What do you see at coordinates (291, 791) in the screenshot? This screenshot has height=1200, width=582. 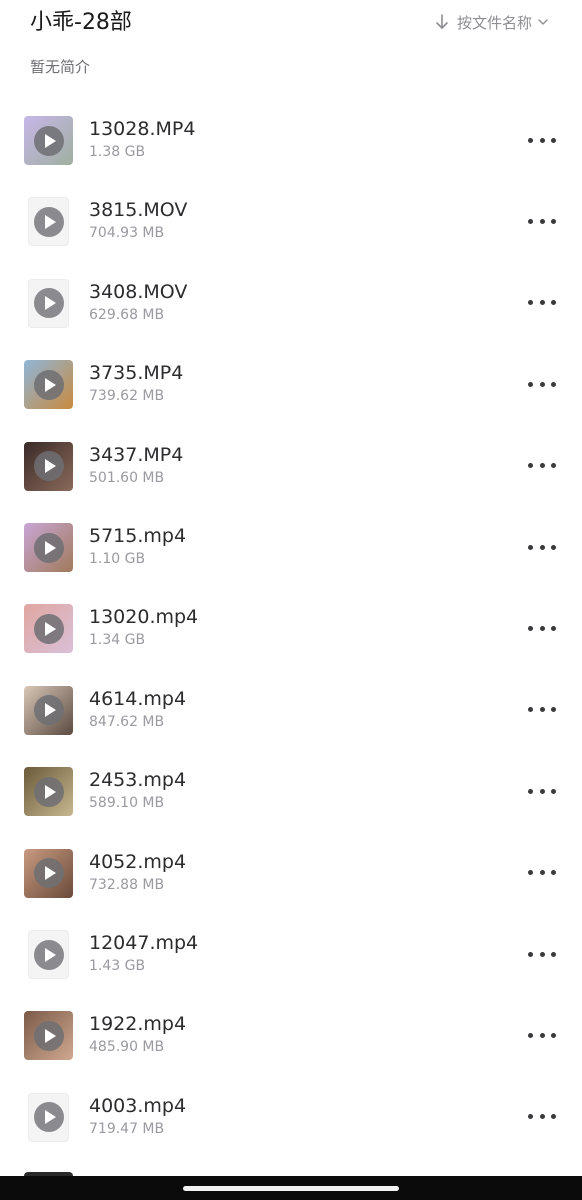 I see `file-row: 2453.mp4 589.10 MB` at bounding box center [291, 791].